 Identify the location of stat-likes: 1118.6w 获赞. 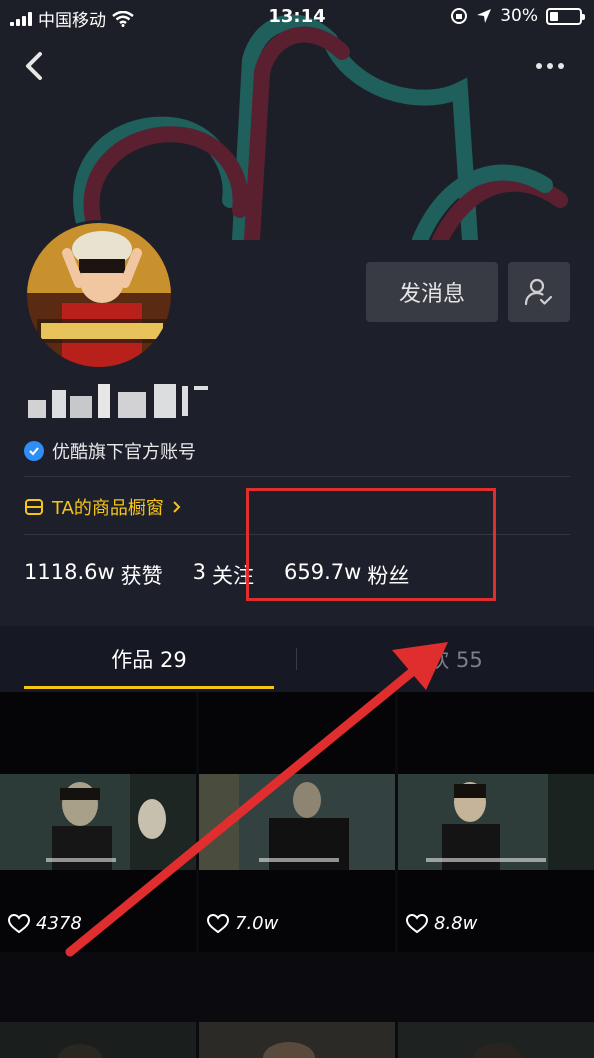
(93, 575).